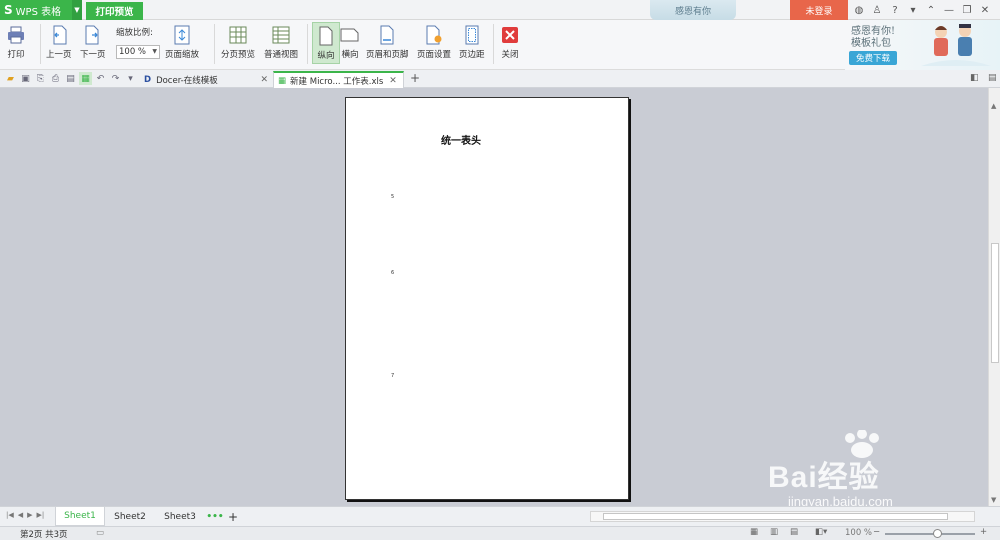  What do you see at coordinates (130, 78) in the screenshot?
I see `customize-icon: ▾` at bounding box center [130, 78].